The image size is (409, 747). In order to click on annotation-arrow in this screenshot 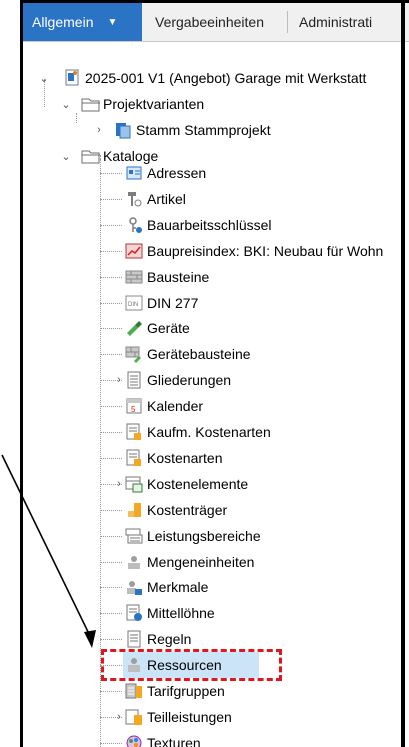, I will do `click(48, 551)`.